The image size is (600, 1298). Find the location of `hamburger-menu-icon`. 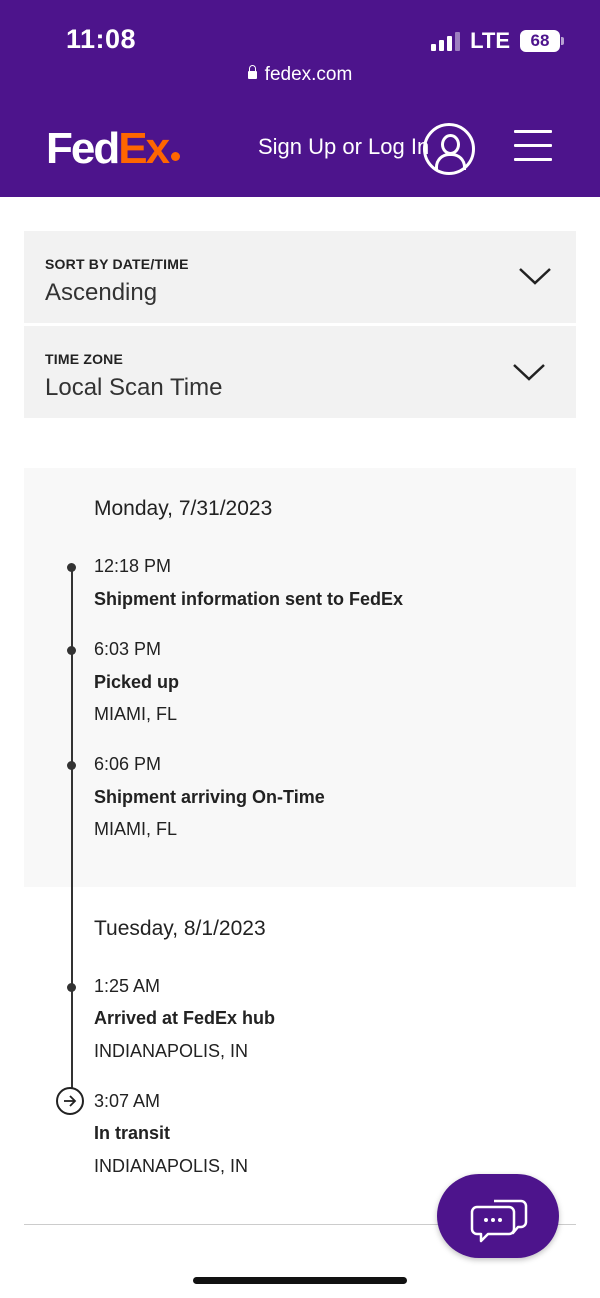

hamburger-menu-icon is located at coordinates (533, 151).